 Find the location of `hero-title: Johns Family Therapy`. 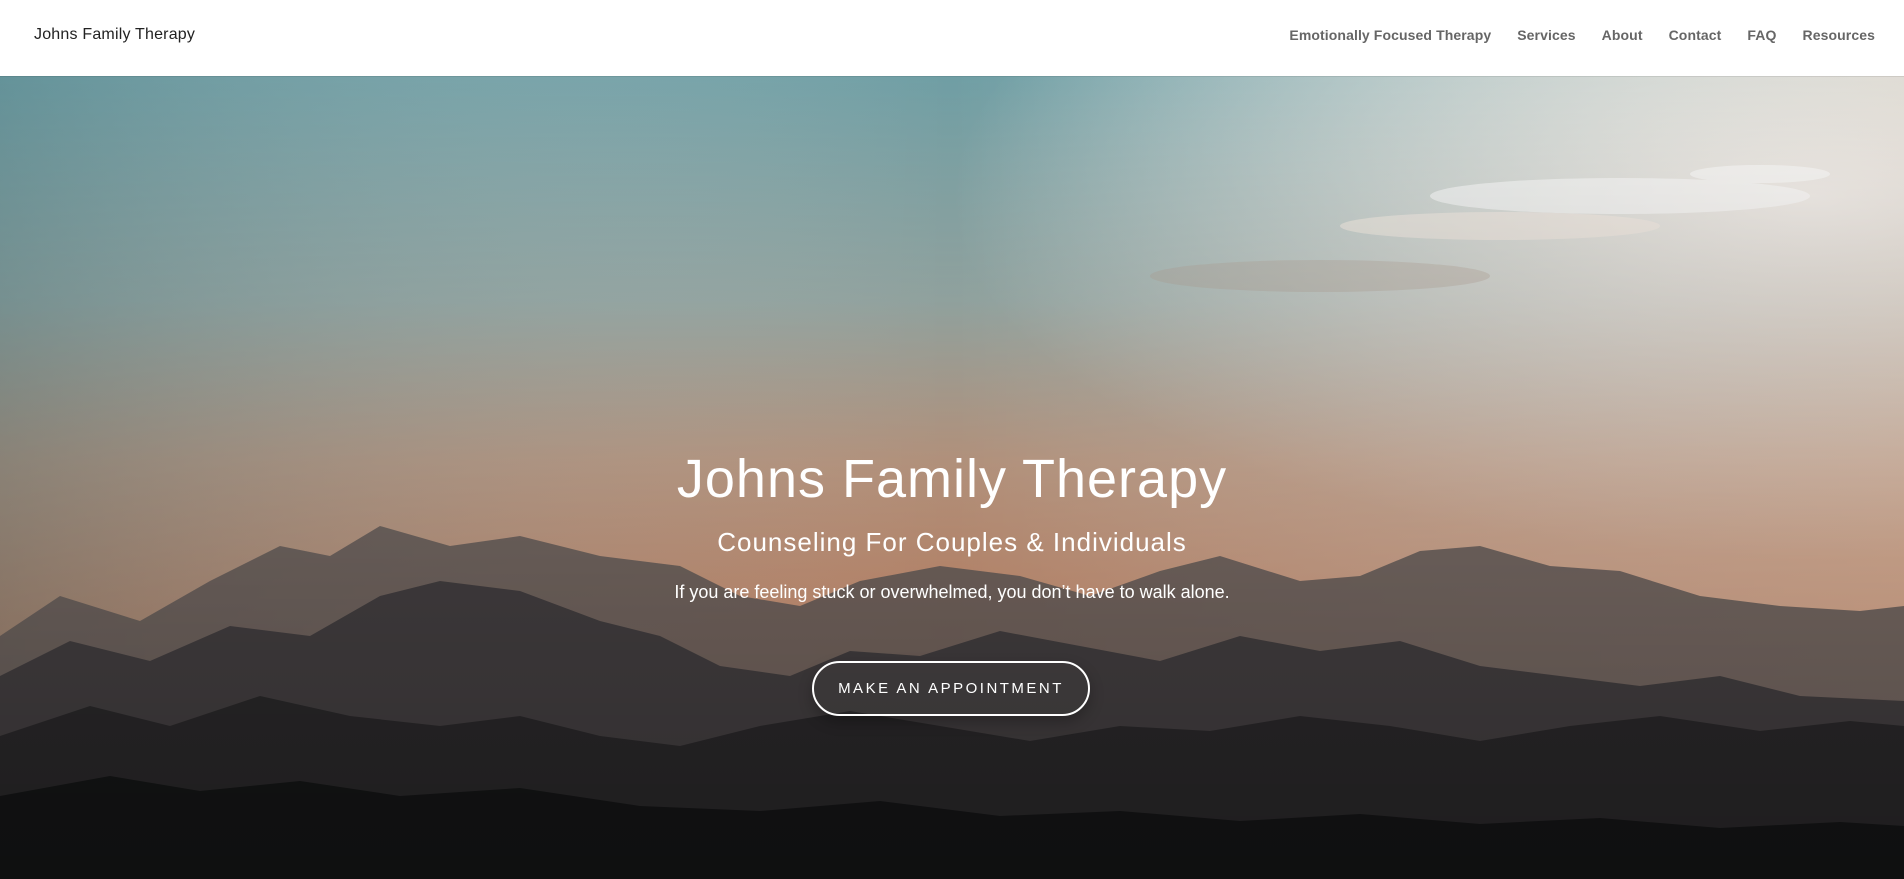

hero-title: Johns Family Therapy is located at coordinates (952, 479).